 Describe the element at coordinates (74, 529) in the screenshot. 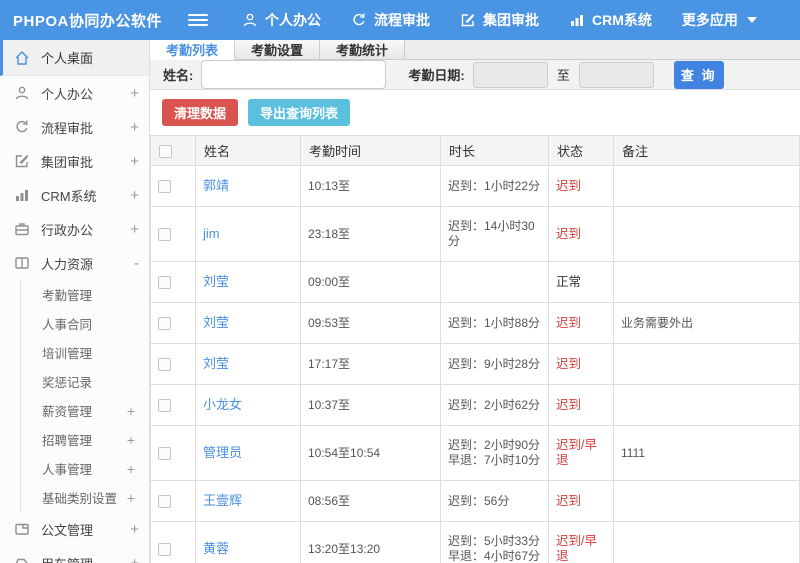

I see `sidebar-item-document-mgmt: 公文管理 +` at that location.